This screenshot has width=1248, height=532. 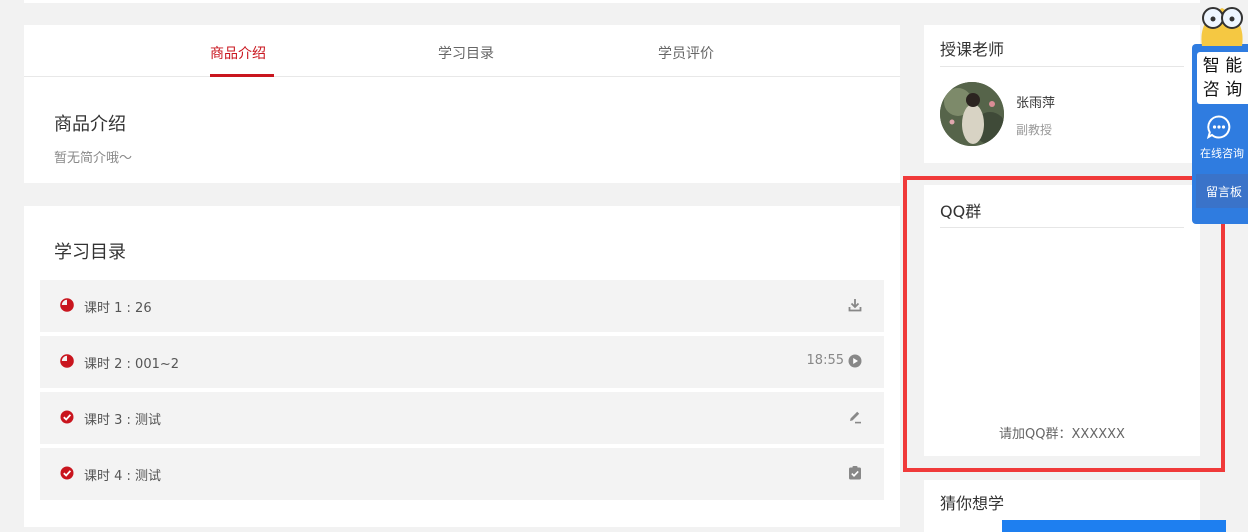 I want to click on teacher-name: 张雨萍, so click(x=1035, y=101).